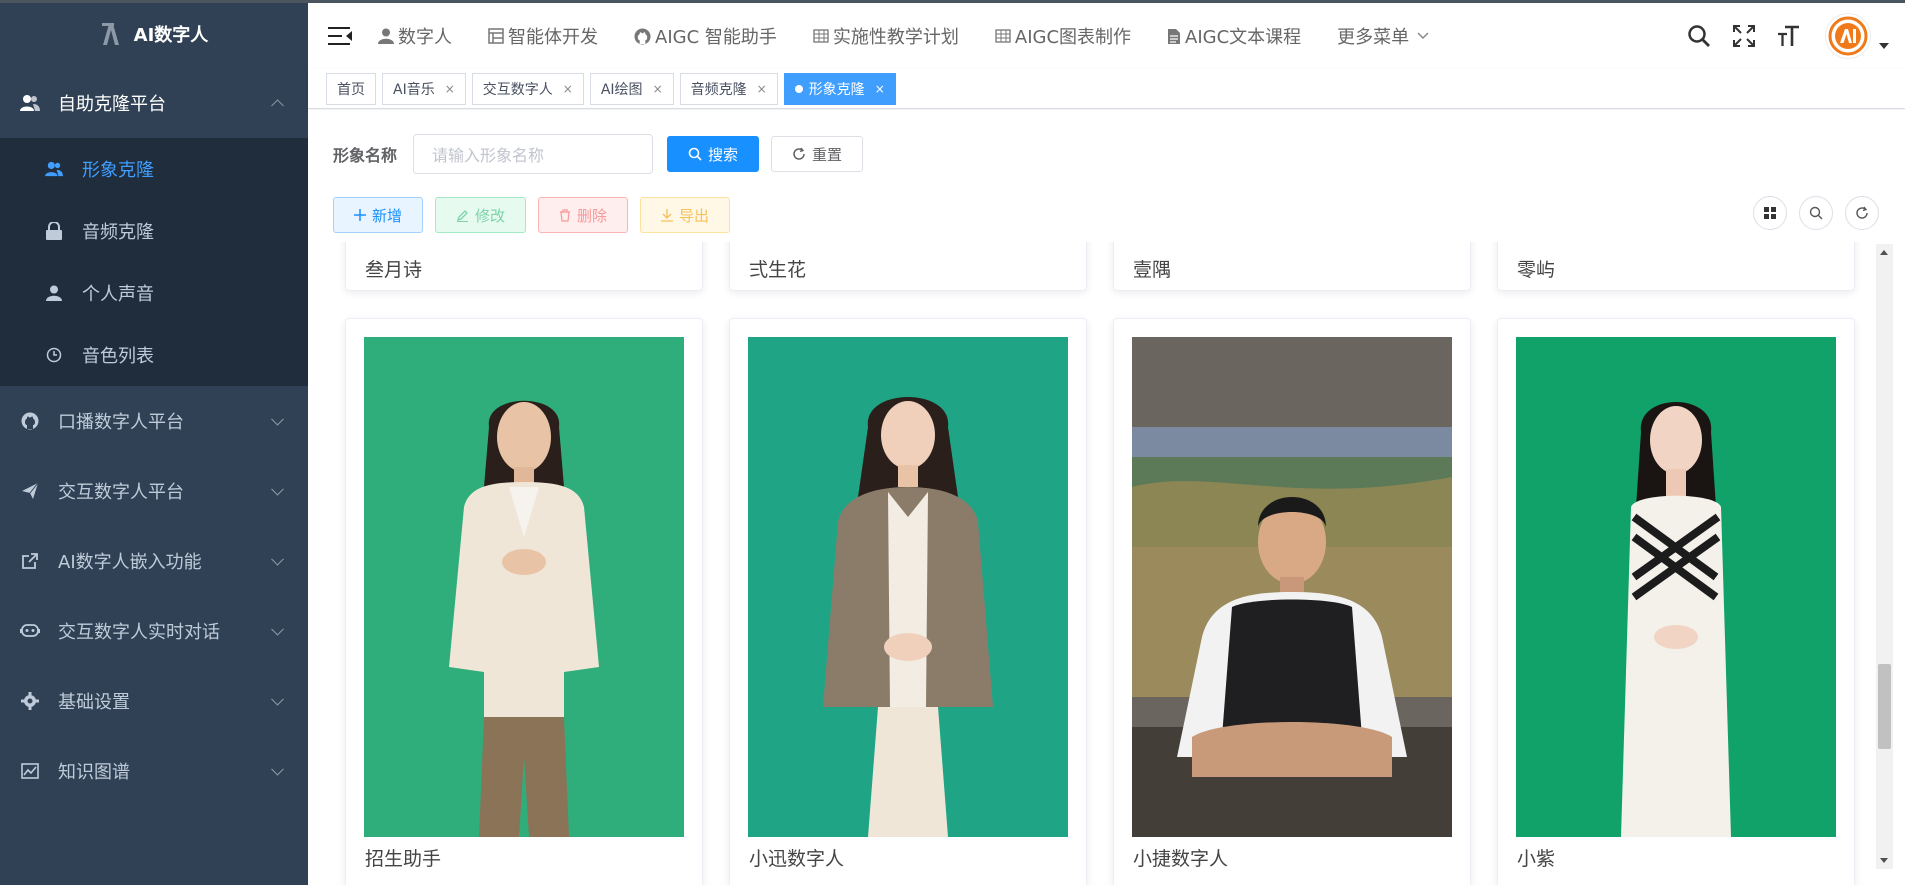  I want to click on scrollbar-thumb, so click(1884, 706).